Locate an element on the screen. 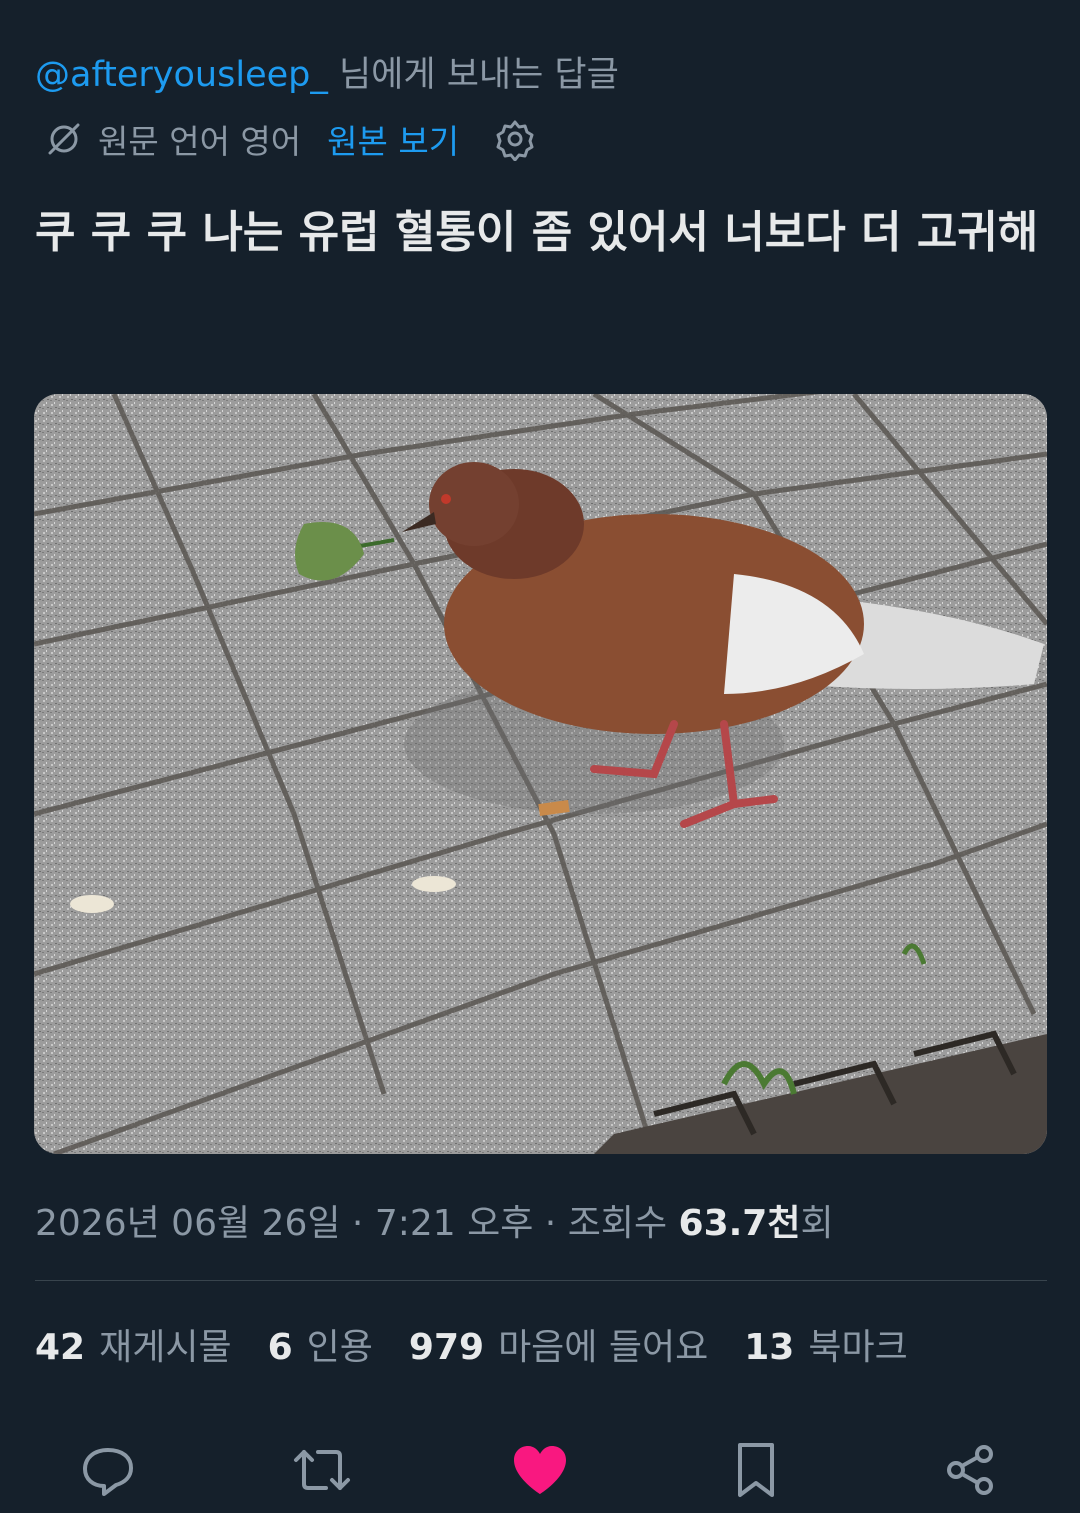 The width and height of the screenshot is (1080, 1513). reposts-stat: 42 재게시물 is located at coordinates (133, 1344).